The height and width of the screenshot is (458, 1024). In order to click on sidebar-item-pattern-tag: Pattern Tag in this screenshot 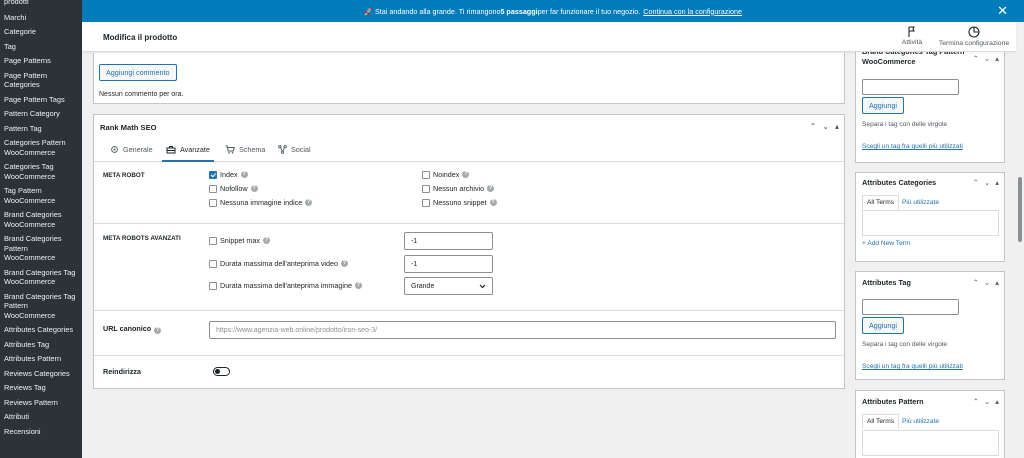, I will do `click(41, 128)`.